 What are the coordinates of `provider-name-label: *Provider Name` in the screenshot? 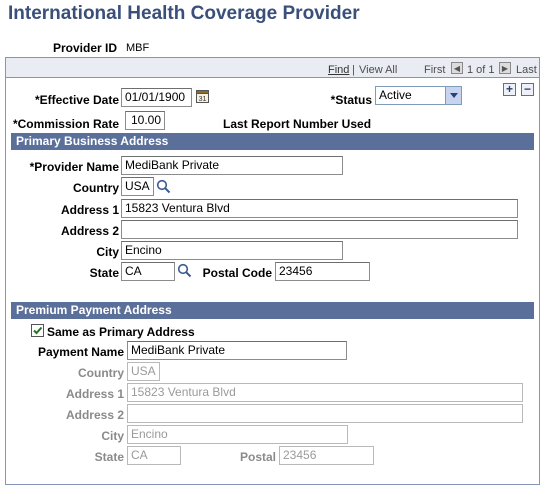 It's located at (74, 167).